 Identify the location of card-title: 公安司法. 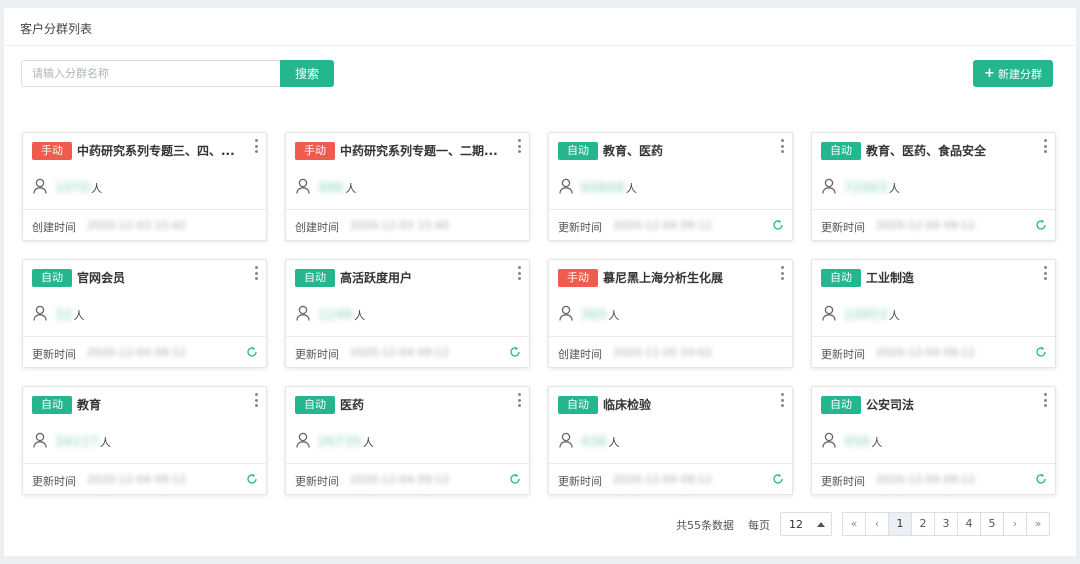
(951, 405).